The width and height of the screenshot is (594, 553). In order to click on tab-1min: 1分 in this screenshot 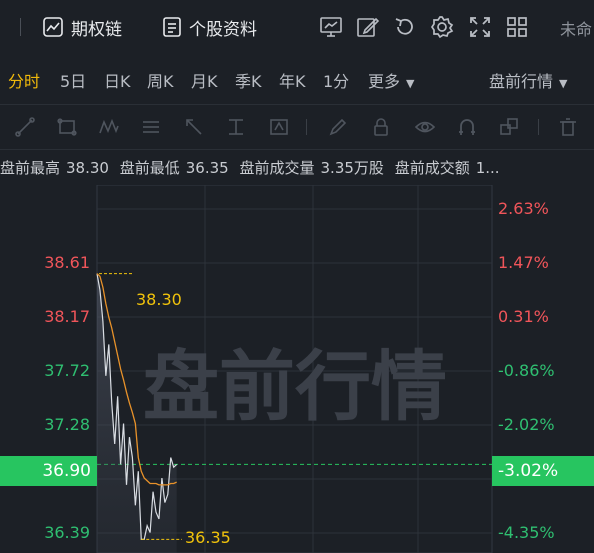, I will do `click(336, 80)`.